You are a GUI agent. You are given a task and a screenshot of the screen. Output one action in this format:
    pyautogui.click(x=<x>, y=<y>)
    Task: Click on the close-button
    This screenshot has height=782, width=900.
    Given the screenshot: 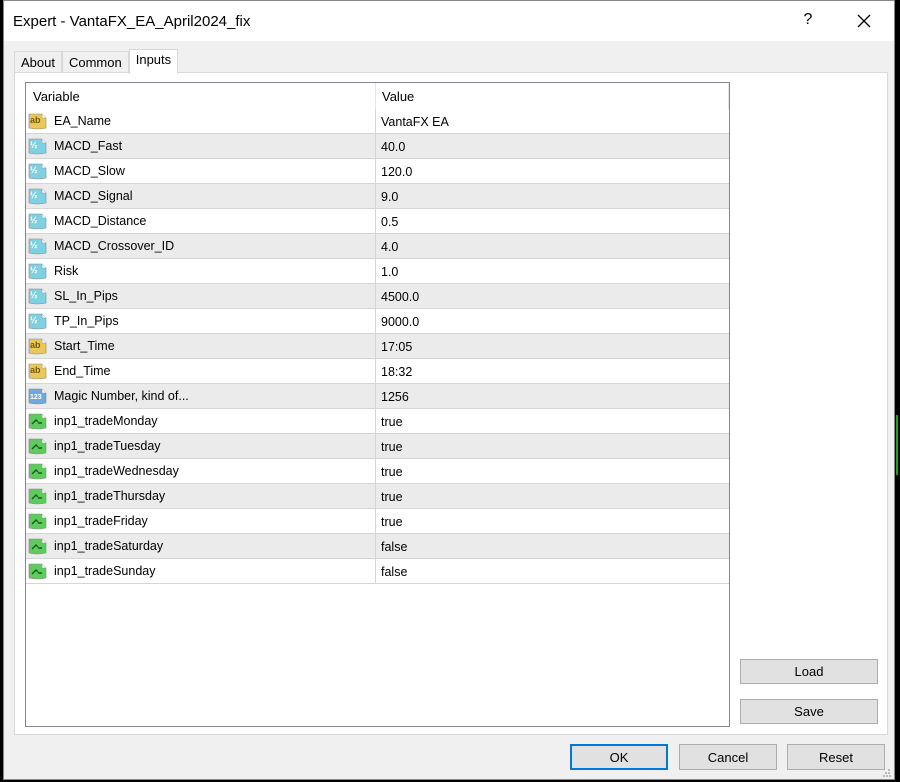 What is the action you would take?
    pyautogui.click(x=864, y=21)
    